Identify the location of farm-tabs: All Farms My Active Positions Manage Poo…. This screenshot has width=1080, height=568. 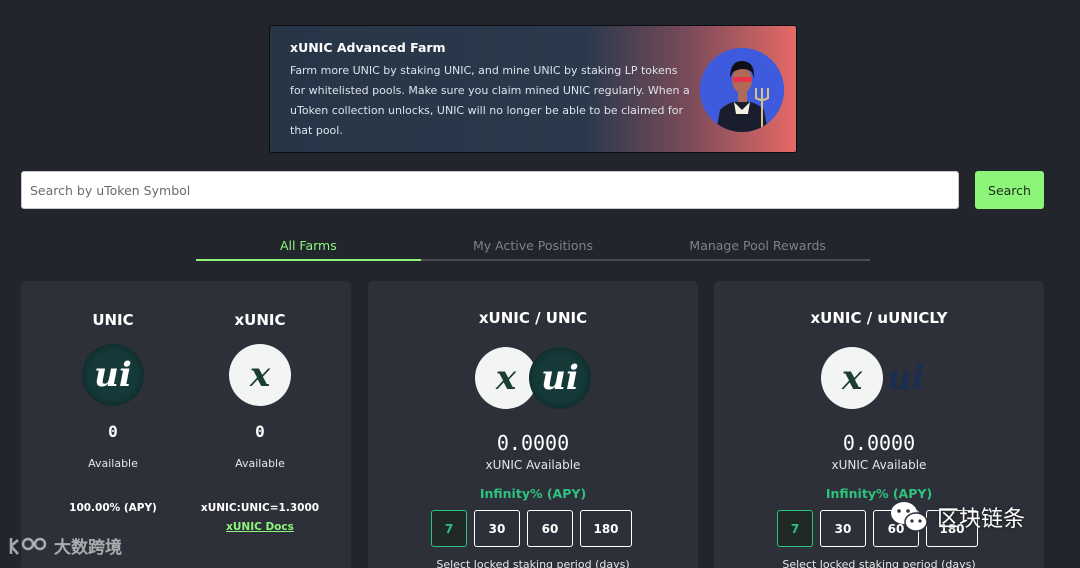
(533, 249).